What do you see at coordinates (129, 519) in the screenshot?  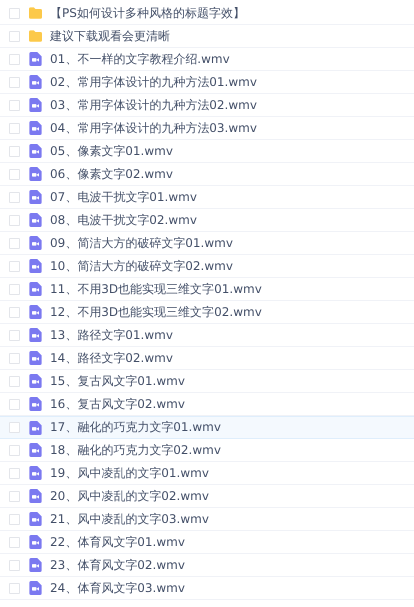 I see `file-name: 21、风中凌乱的文字03.wmv` at bounding box center [129, 519].